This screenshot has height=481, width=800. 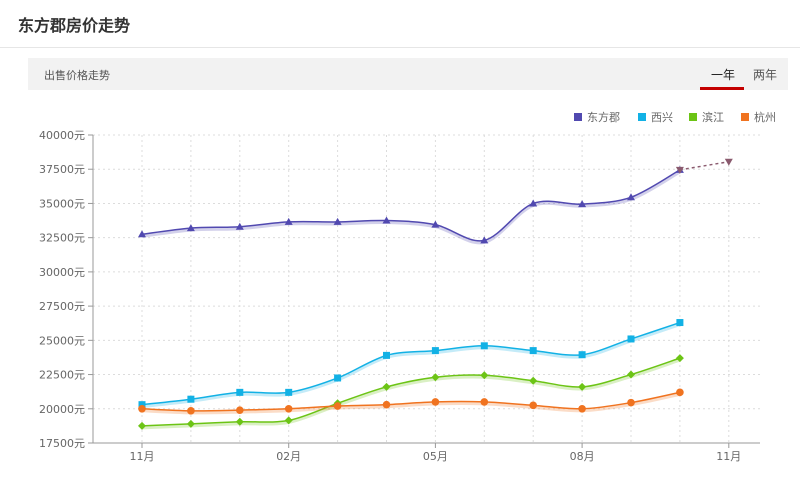 I want to click on legend: 东方郡 西兴 滨江 杭州, so click(x=675, y=117).